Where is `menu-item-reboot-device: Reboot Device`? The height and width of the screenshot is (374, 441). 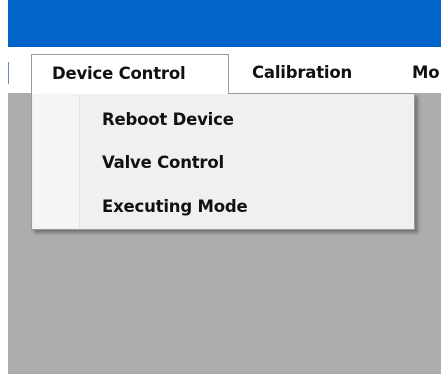 menu-item-reboot-device: Reboot Device is located at coordinates (223, 120).